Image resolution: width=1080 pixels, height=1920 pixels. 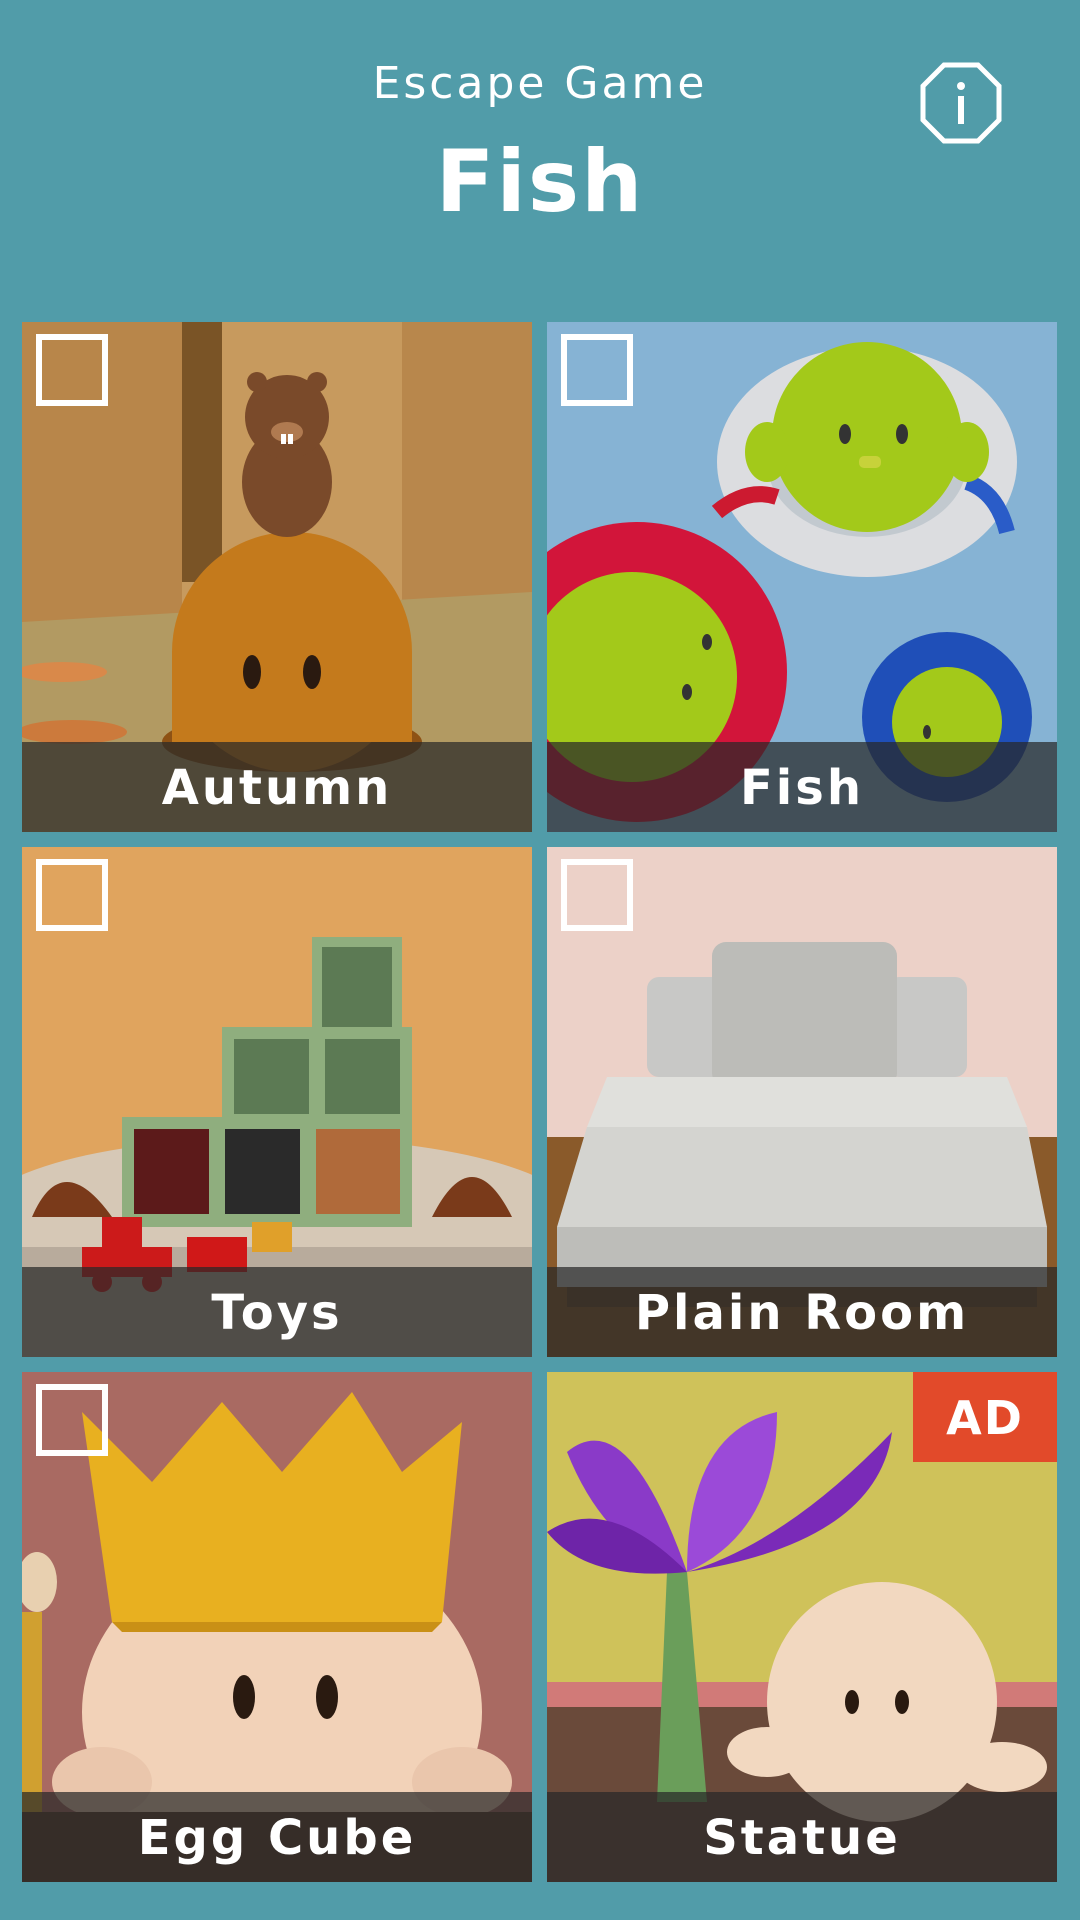 I want to click on level-label: Fish, so click(x=802, y=788).